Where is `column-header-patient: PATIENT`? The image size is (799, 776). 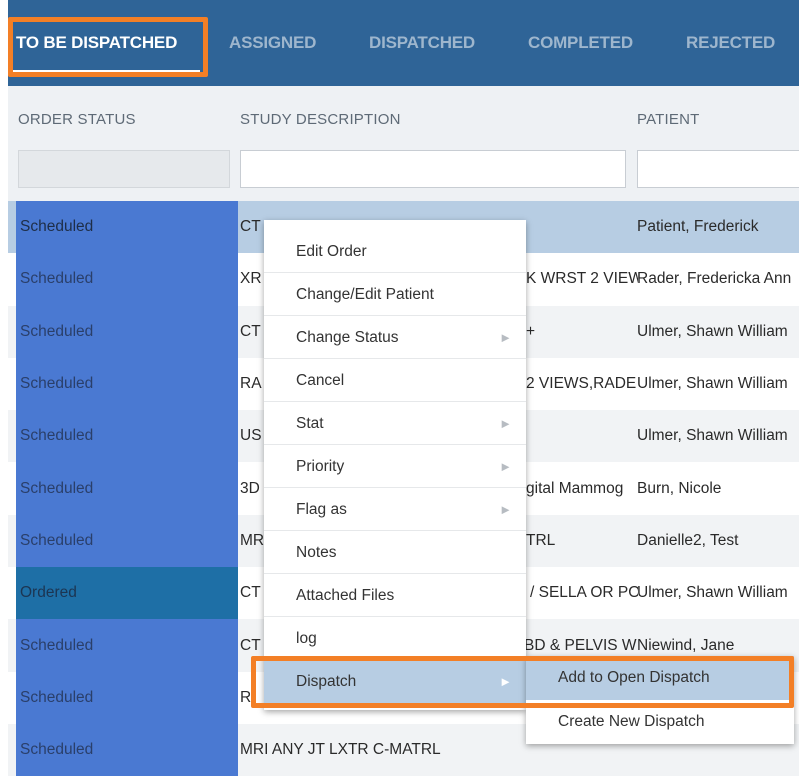 column-header-patient: PATIENT is located at coordinates (668, 119).